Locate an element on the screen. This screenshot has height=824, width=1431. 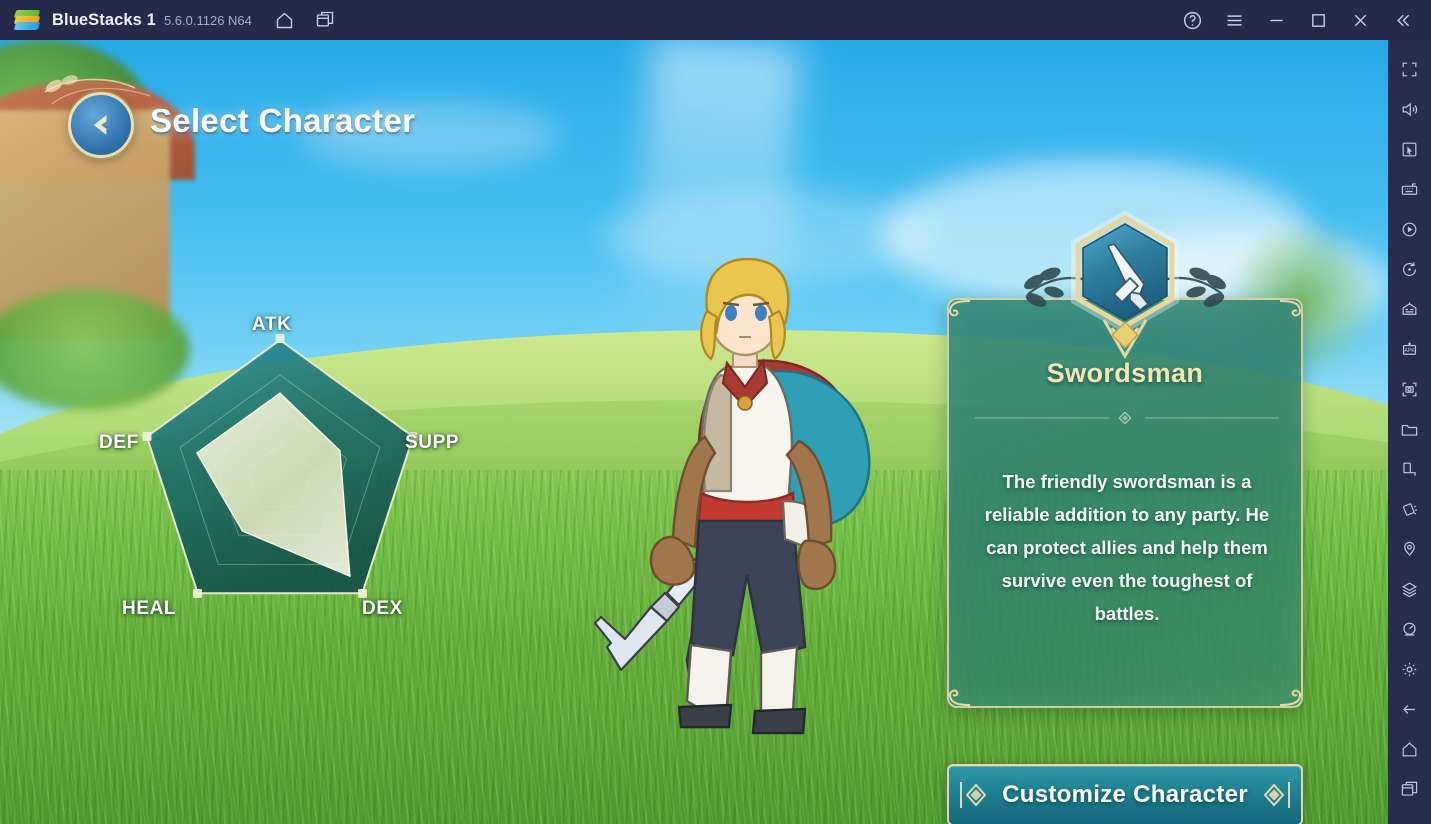
maximize-icon is located at coordinates (1318, 20).